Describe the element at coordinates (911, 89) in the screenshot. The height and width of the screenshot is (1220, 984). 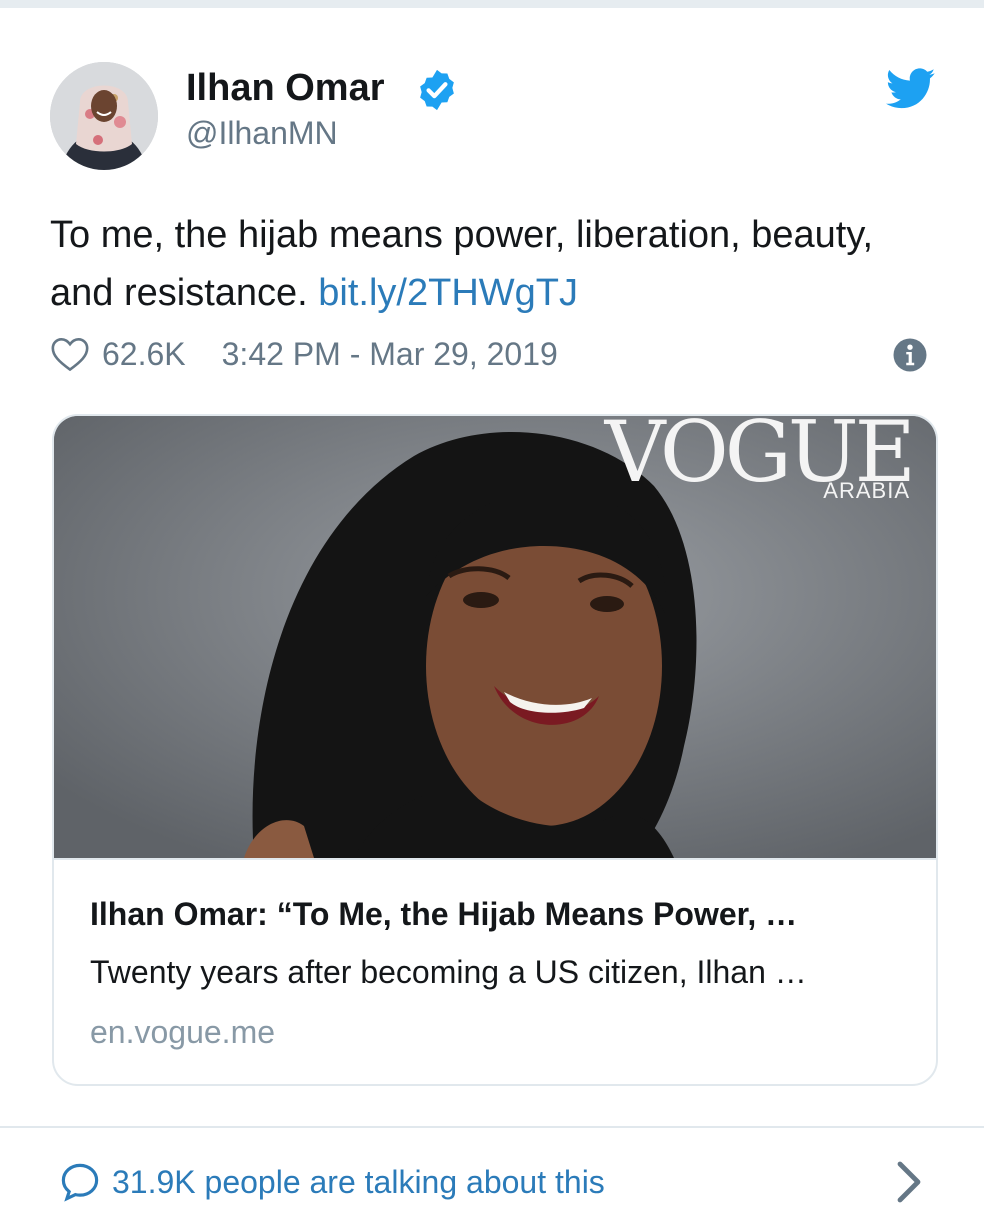
I see `twitter-bird-icon` at that location.